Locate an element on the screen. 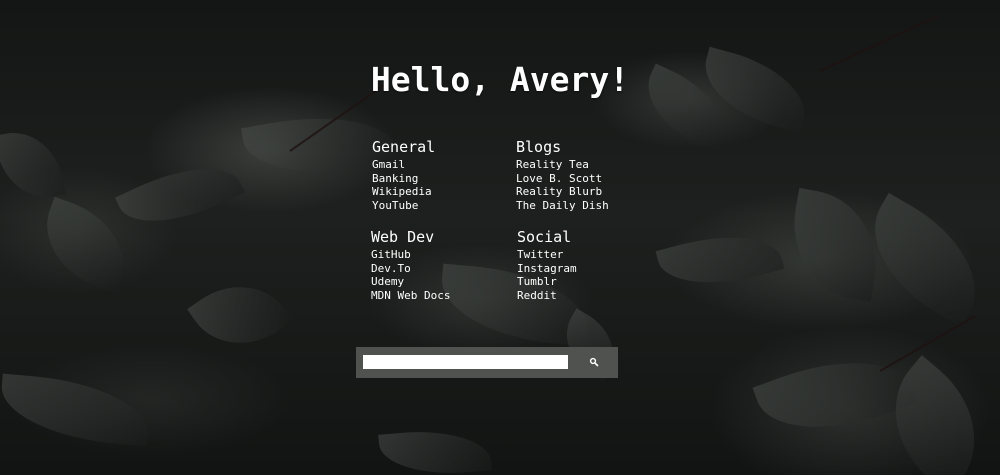  greeting-heading: Hello, Avery! is located at coordinates (500, 79).